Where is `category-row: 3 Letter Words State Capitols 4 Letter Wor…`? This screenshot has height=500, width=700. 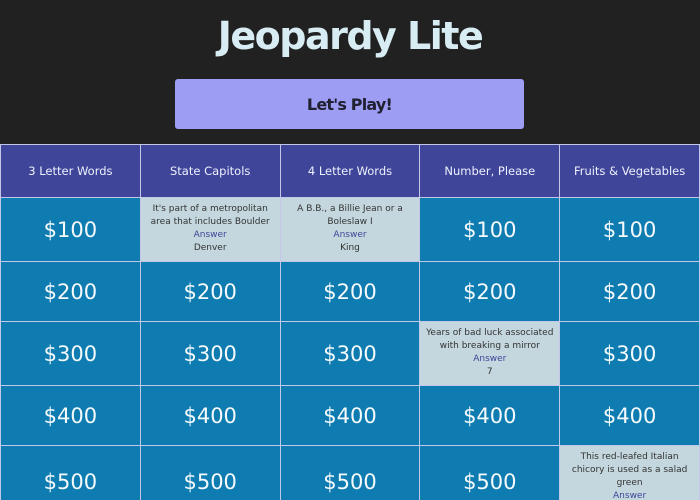 category-row: 3 Letter Words State Capitols 4 Letter Wor… is located at coordinates (350, 171).